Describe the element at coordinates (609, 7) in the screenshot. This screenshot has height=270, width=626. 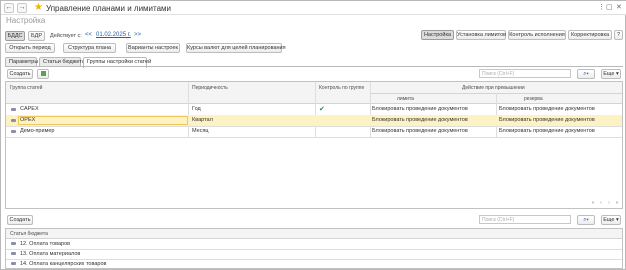
I see `maximize-icon: ▢` at that location.